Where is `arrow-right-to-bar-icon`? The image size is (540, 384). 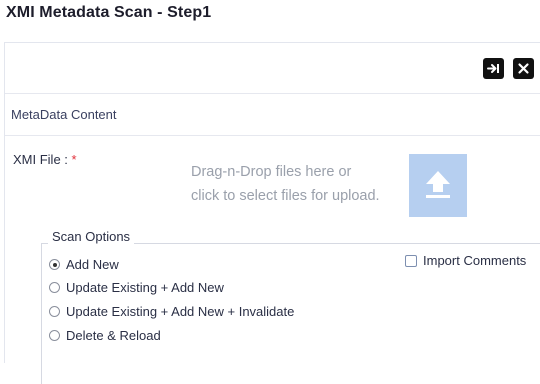 arrow-right-to-bar-icon is located at coordinates (493, 68).